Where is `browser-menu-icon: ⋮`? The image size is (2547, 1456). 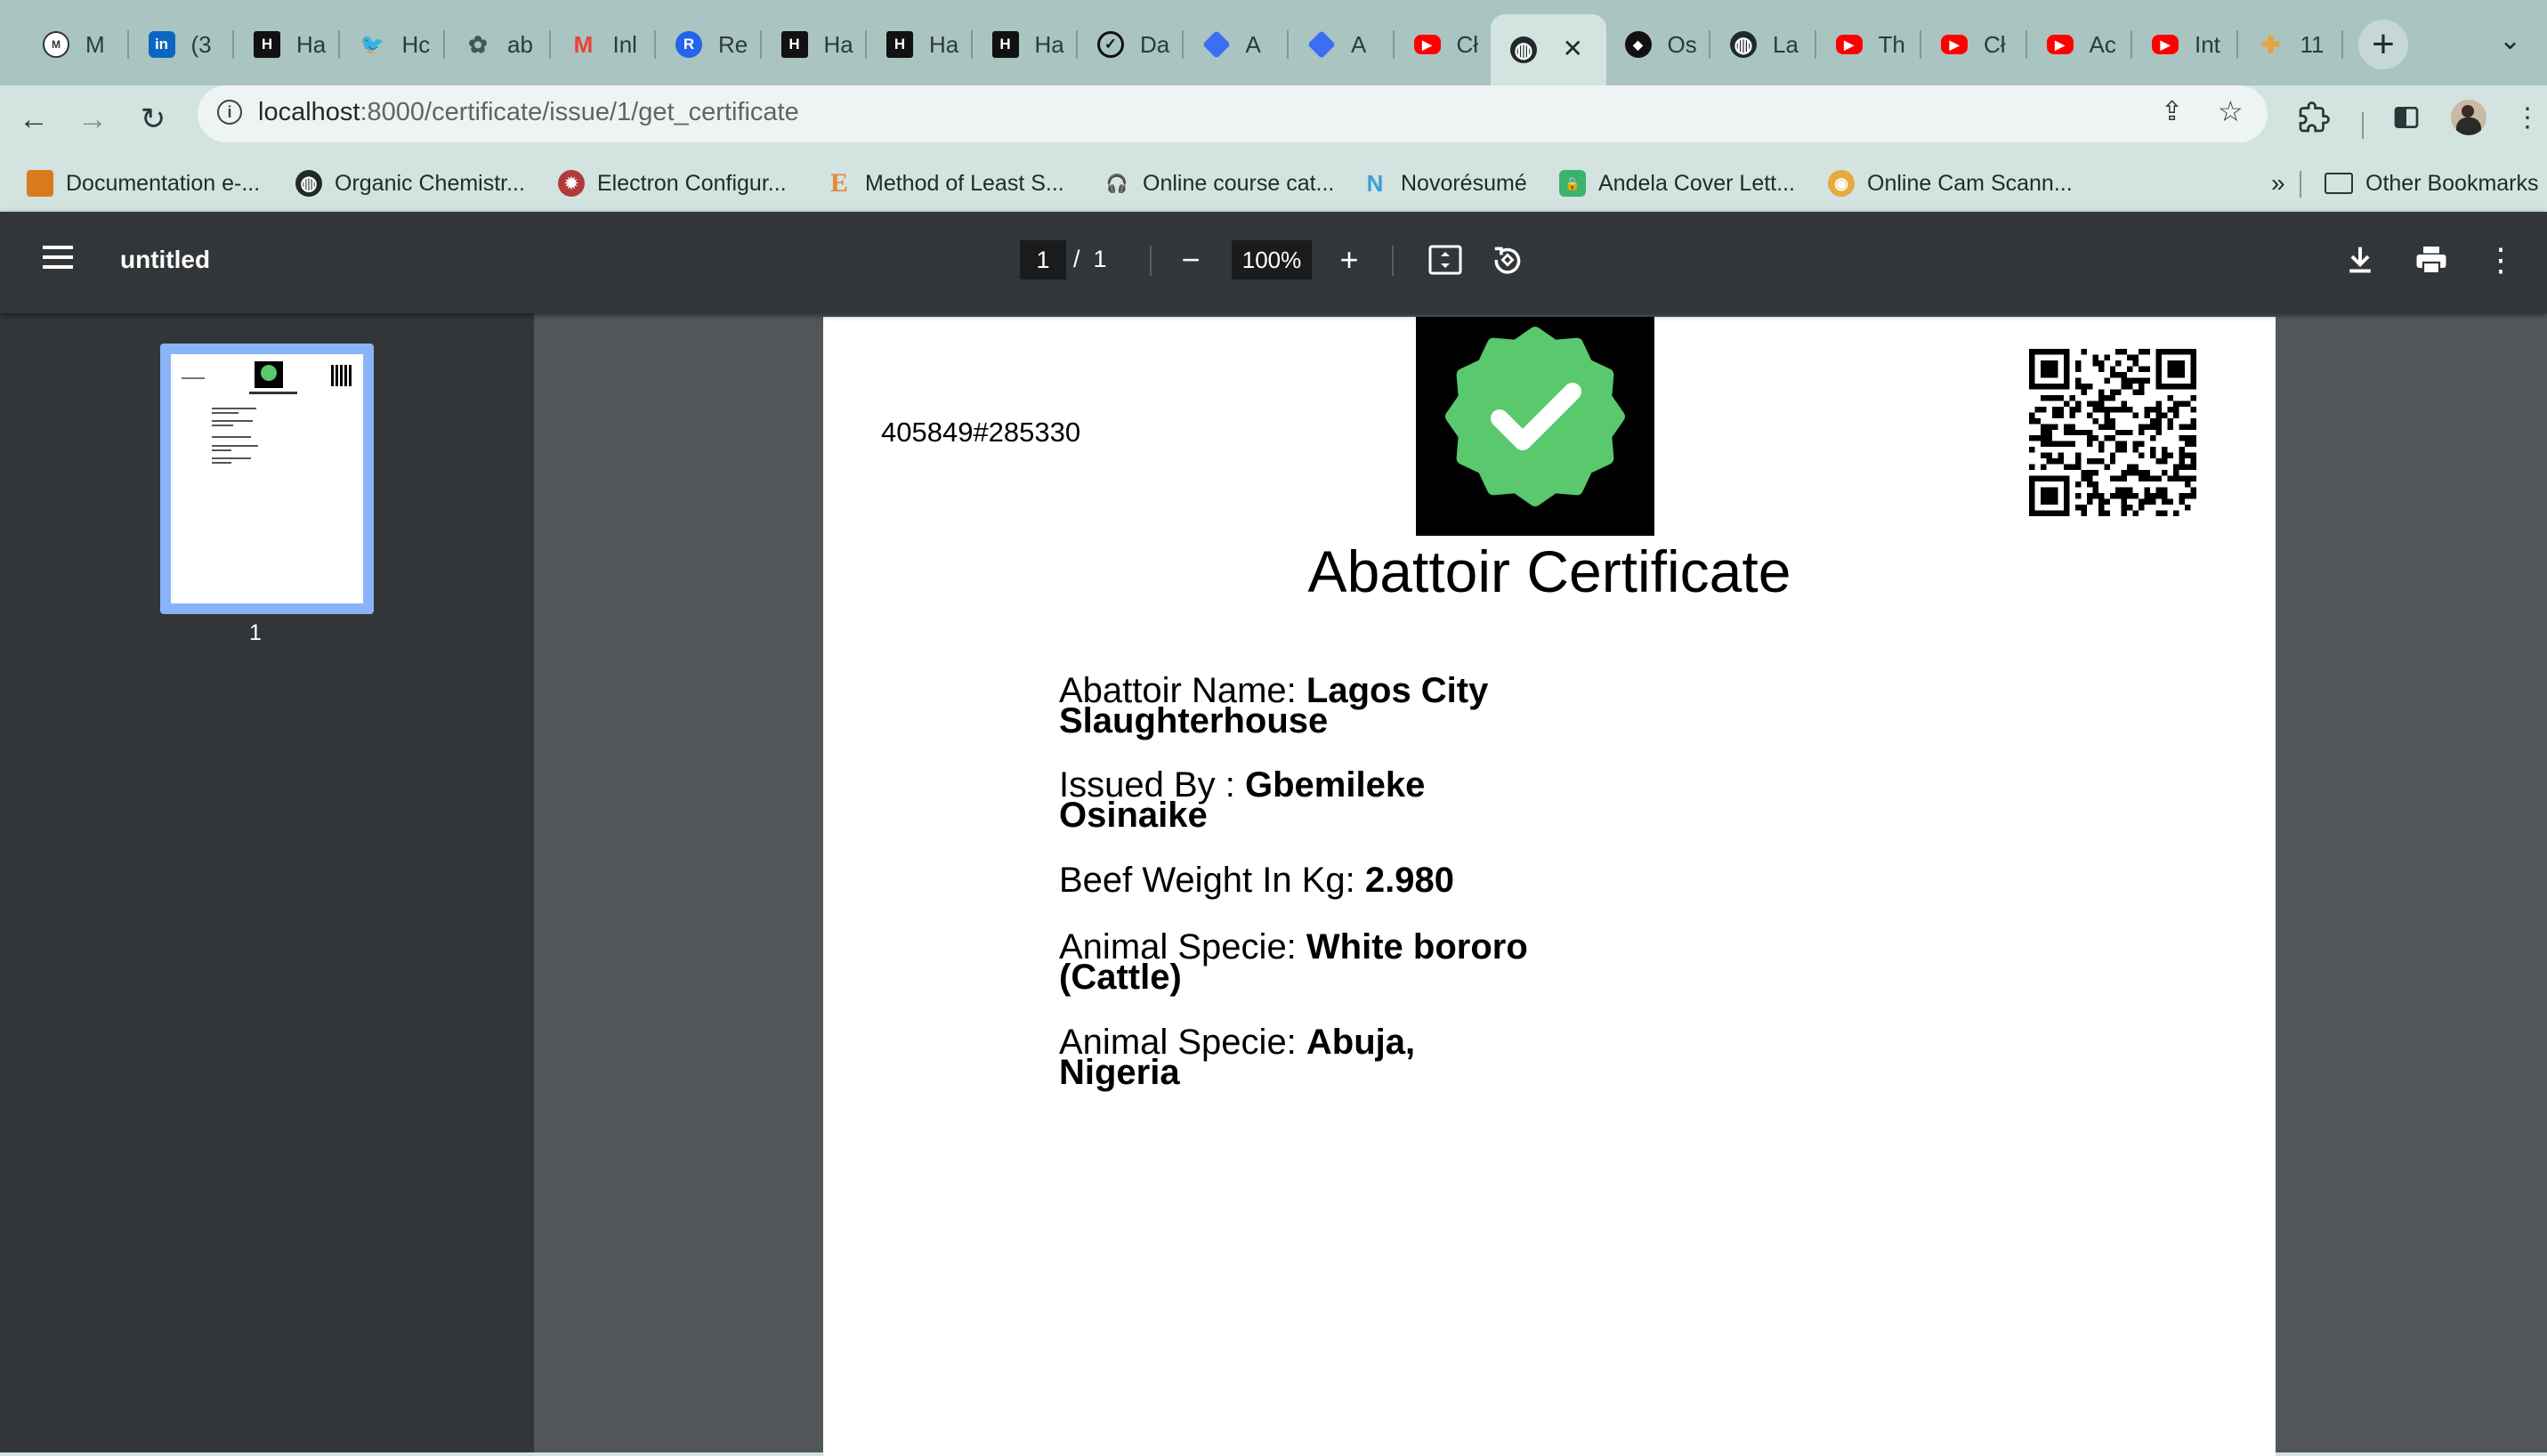 browser-menu-icon: ⋮ is located at coordinates (2527, 117).